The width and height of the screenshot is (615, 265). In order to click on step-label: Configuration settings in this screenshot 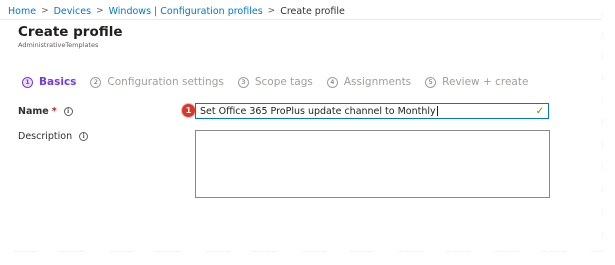, I will do `click(165, 82)`.